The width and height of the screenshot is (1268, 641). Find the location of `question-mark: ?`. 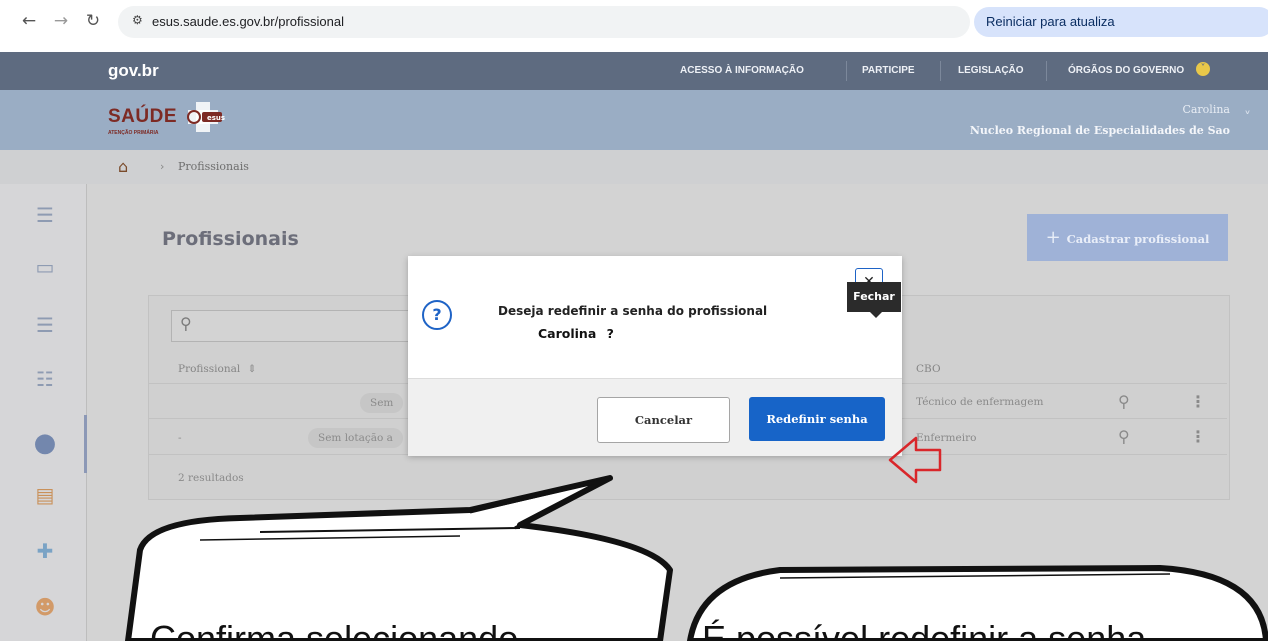

question-mark: ? is located at coordinates (610, 333).